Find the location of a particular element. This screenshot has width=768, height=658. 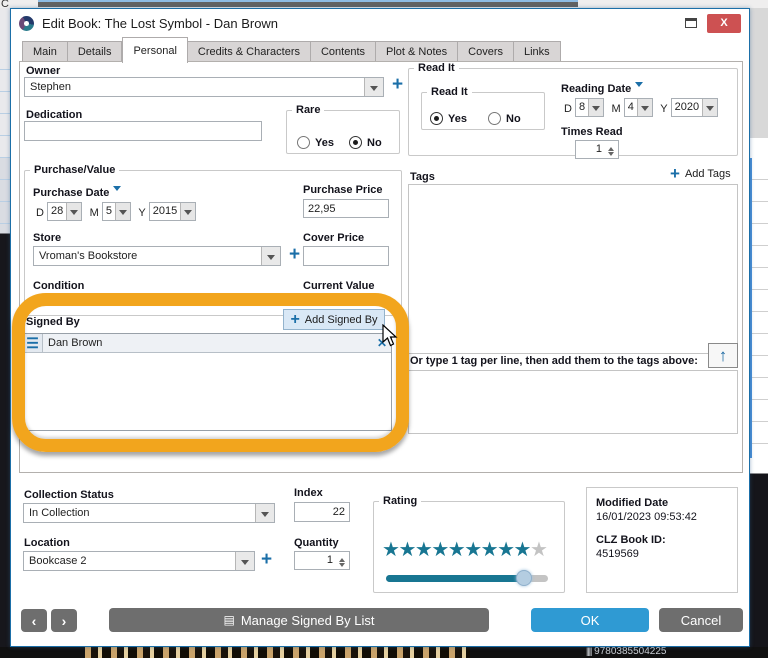

prev-book-button: ‹ is located at coordinates (34, 620).